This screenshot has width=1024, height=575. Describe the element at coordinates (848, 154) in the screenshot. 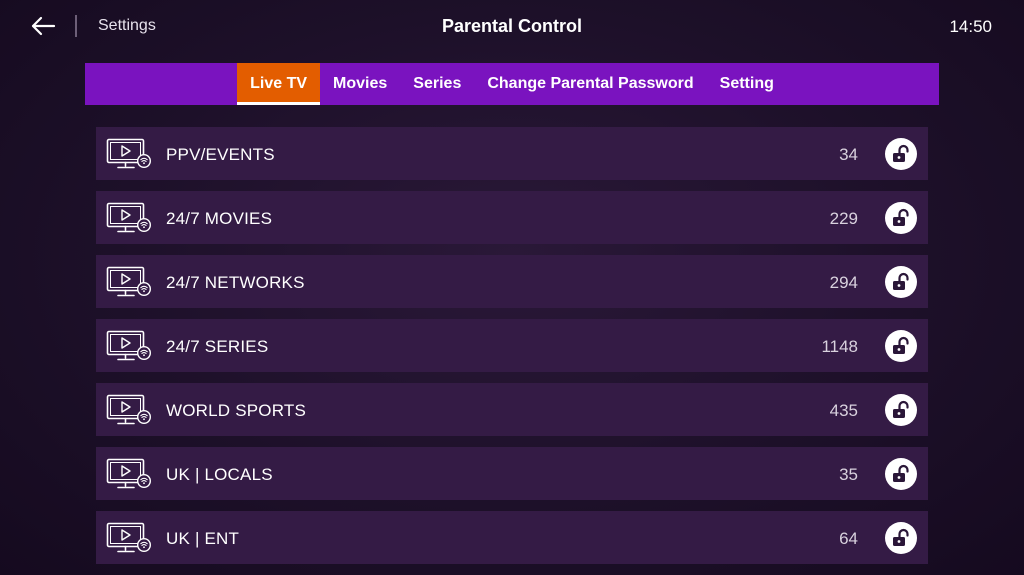

I see `channel-count: 34` at that location.